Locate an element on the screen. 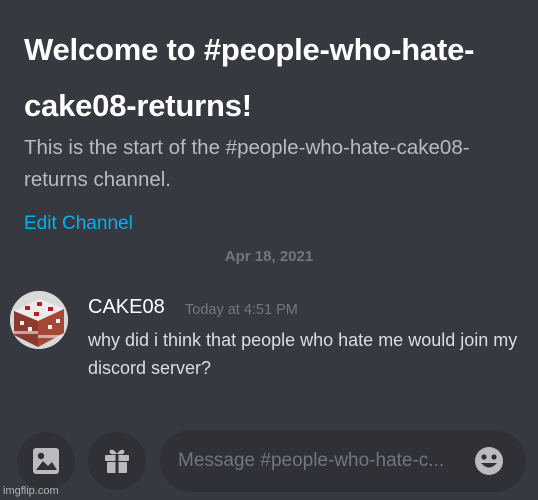 This screenshot has height=500, width=538. gift-button is located at coordinates (117, 461).